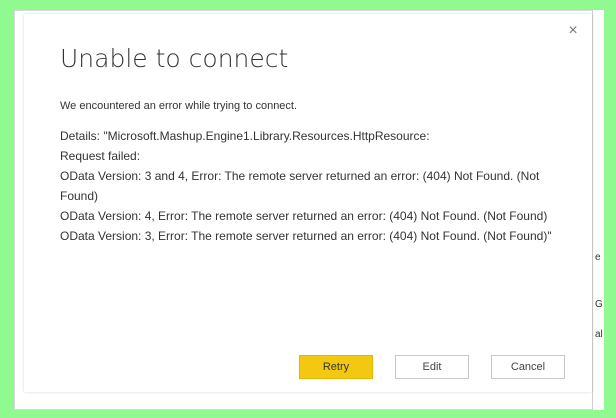  Describe the element at coordinates (528, 367) in the screenshot. I see `cancel-button: Cancel` at that location.